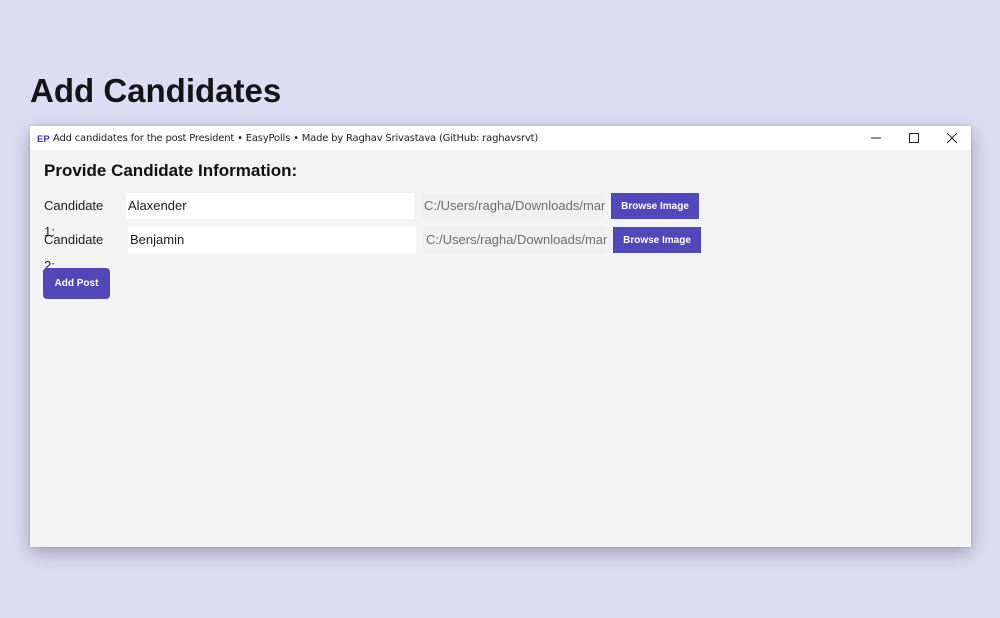 The image size is (1000, 618). I want to click on close-icon, so click(952, 138).